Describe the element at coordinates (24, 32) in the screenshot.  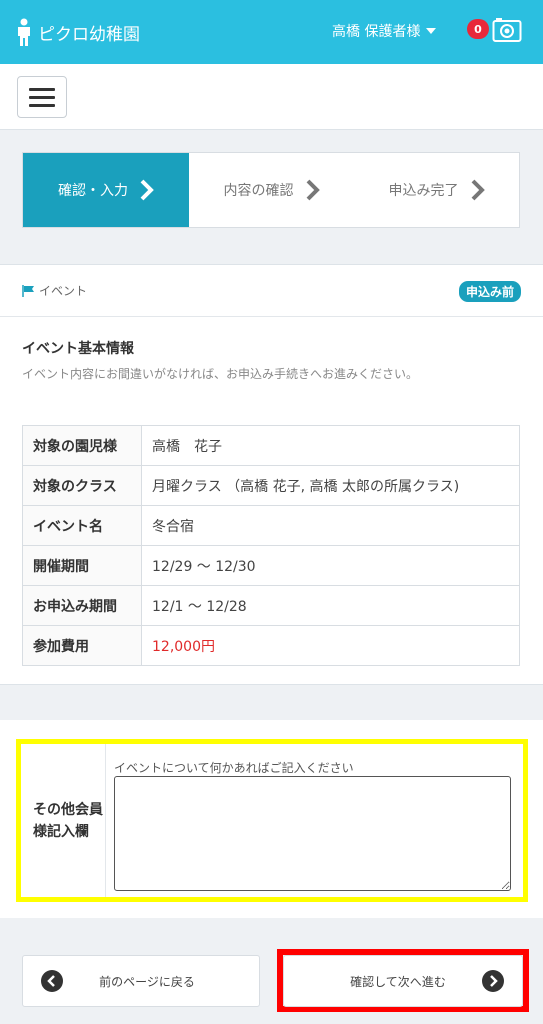
I see `child-icon` at that location.